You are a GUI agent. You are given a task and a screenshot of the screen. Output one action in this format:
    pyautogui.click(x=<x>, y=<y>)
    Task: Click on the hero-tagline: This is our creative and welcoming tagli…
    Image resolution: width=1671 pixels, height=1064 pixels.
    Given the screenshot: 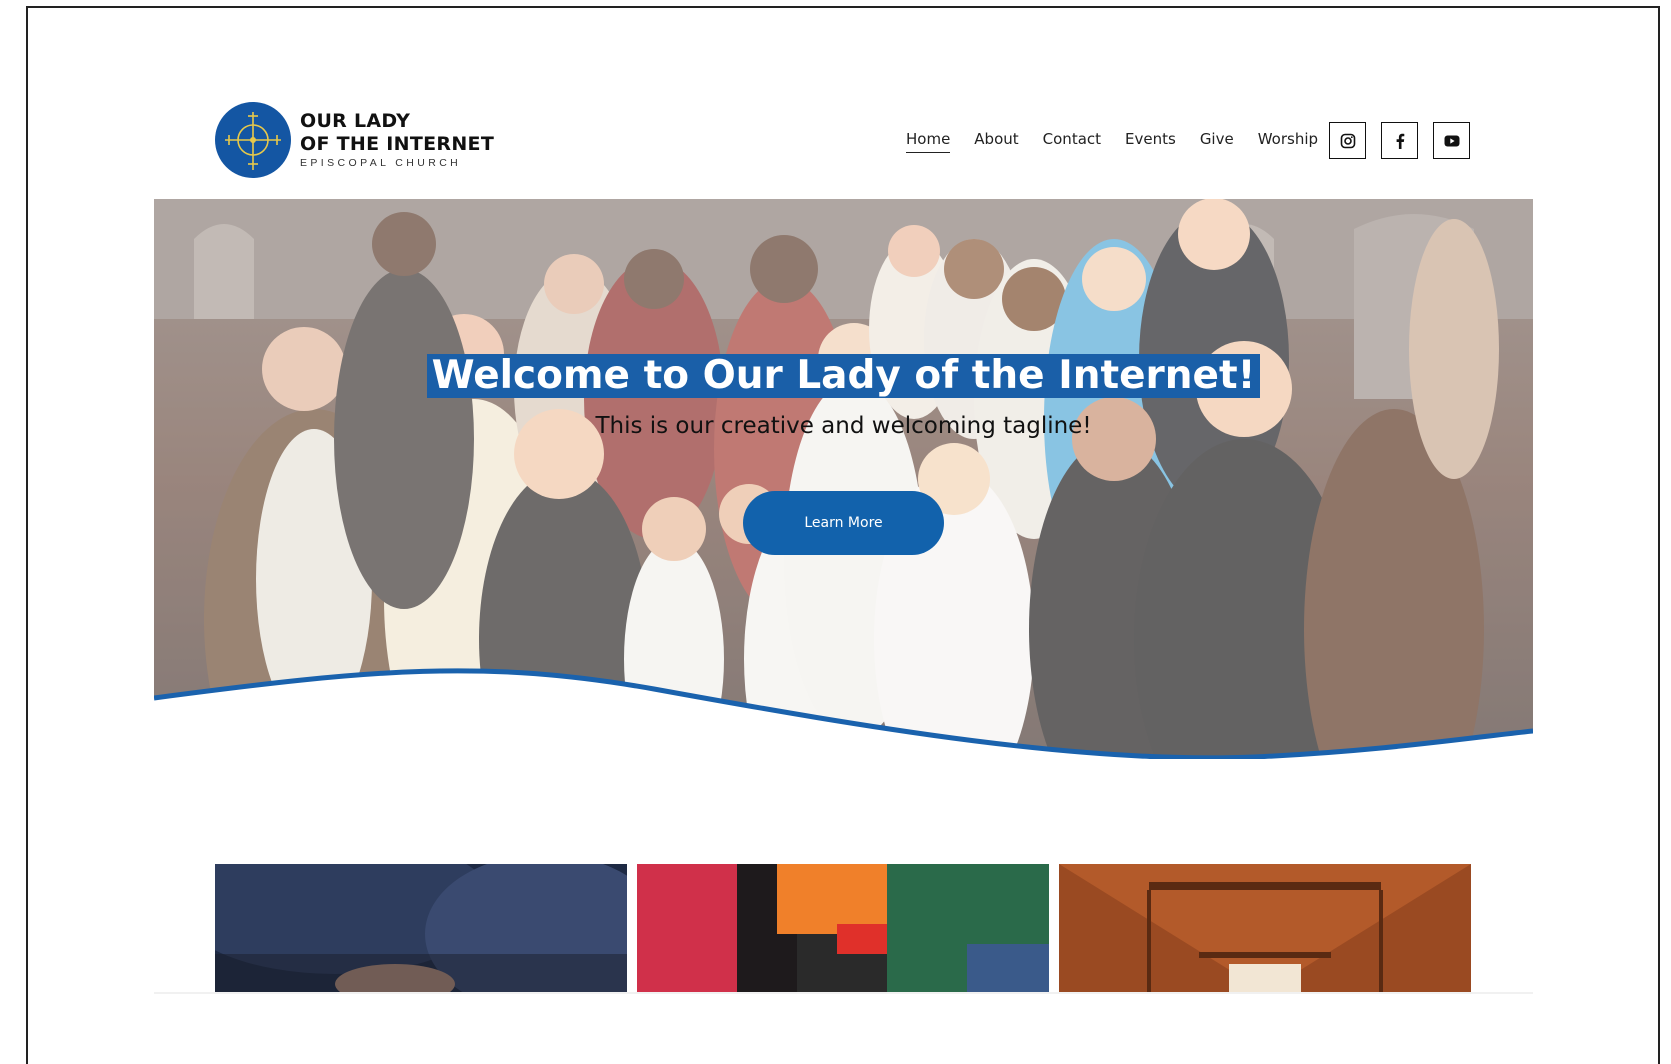 What is the action you would take?
    pyautogui.click(x=843, y=426)
    